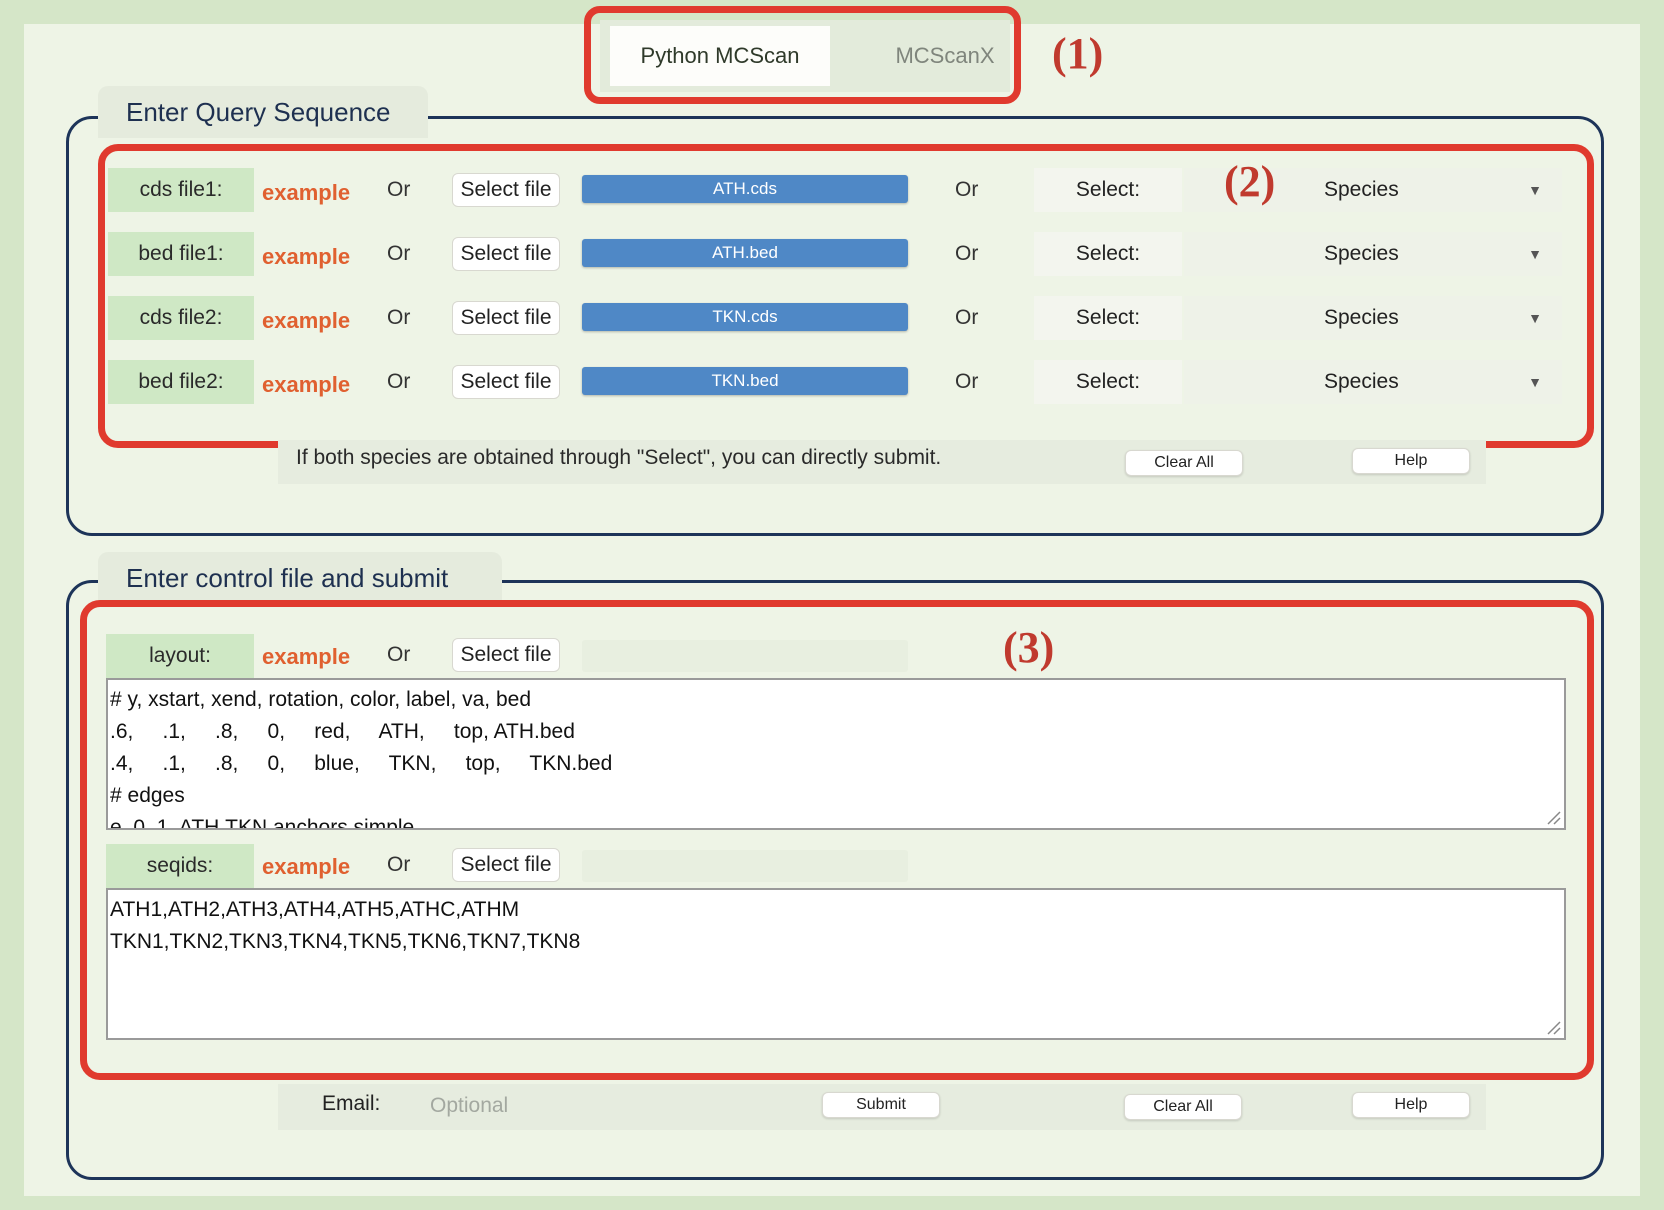 The width and height of the screenshot is (1664, 1210). I want to click on control-legend: Enter control file and submit, so click(300, 578).